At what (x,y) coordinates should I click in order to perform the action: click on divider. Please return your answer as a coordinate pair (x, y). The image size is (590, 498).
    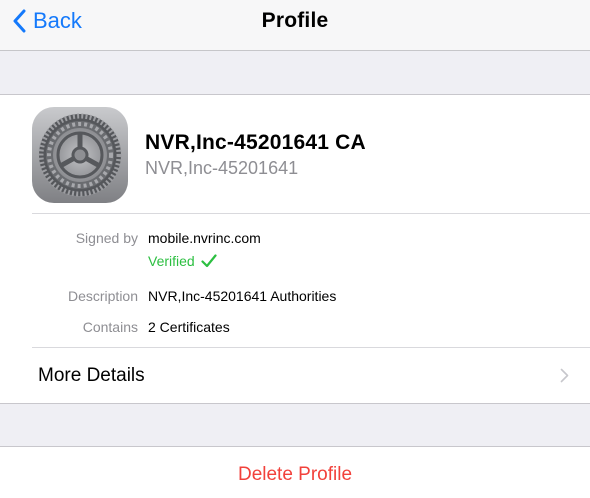
    Looking at the image, I should click on (311, 213).